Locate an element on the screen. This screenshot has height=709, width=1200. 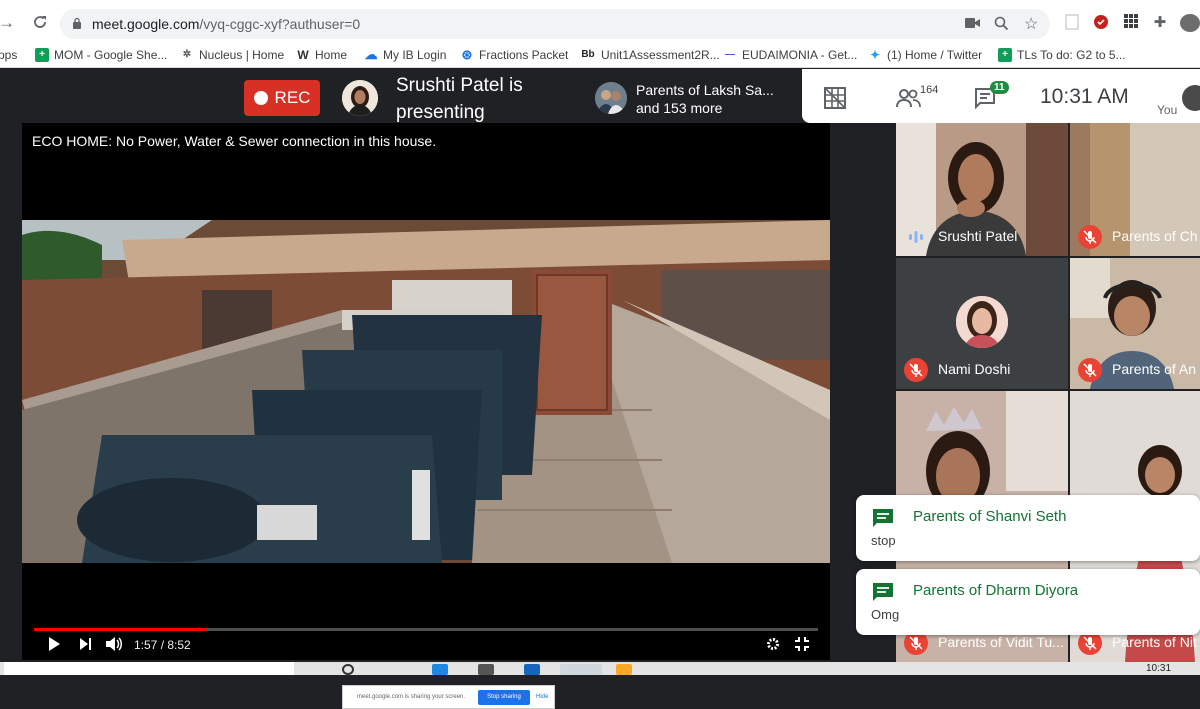
recording-indicator: REC is located at coordinates (282, 98).